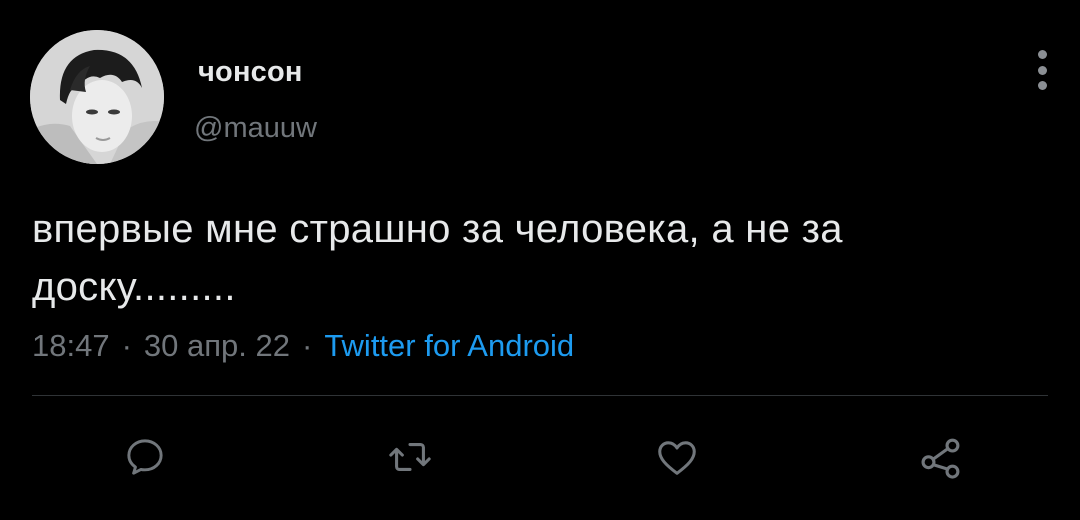 Image resolution: width=1080 pixels, height=520 pixels. I want to click on more-options-icon, so click(1042, 54).